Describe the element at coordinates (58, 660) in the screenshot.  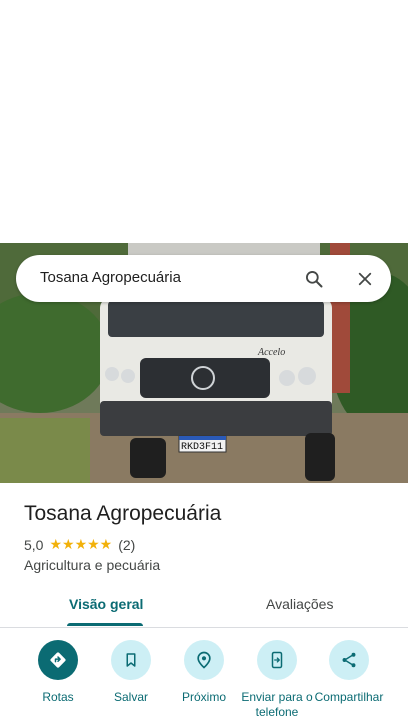
I see `directions-icon` at that location.